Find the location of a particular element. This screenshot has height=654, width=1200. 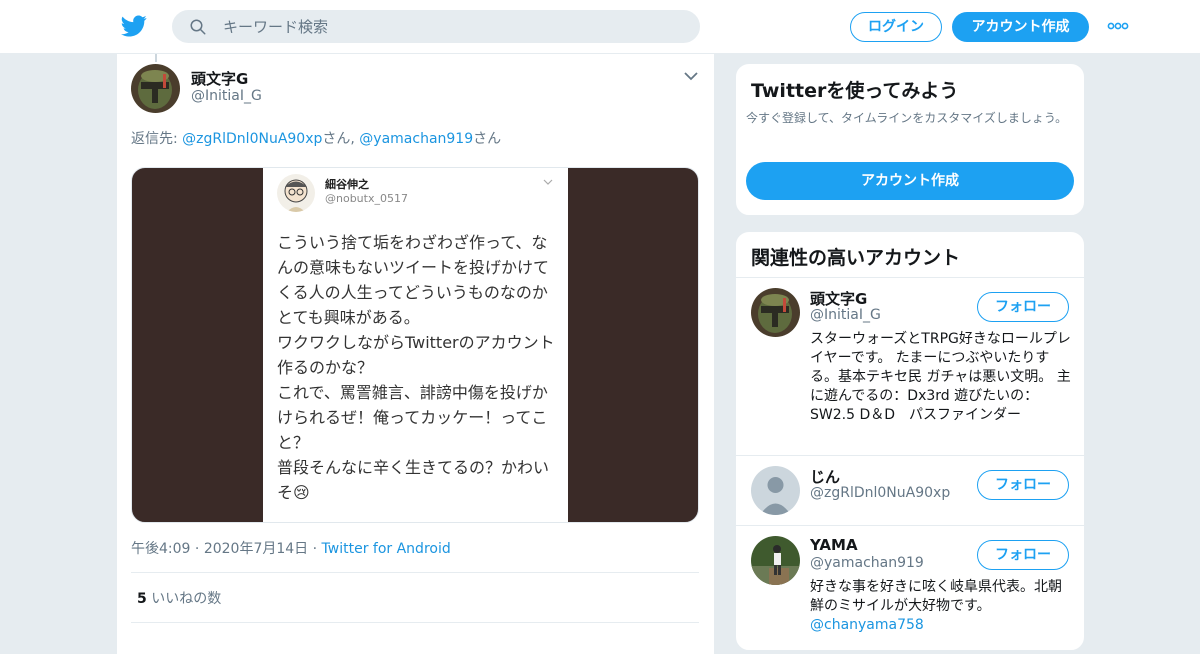

account-handle: @zgRlDnl0NuA90xp is located at coordinates (880, 493).